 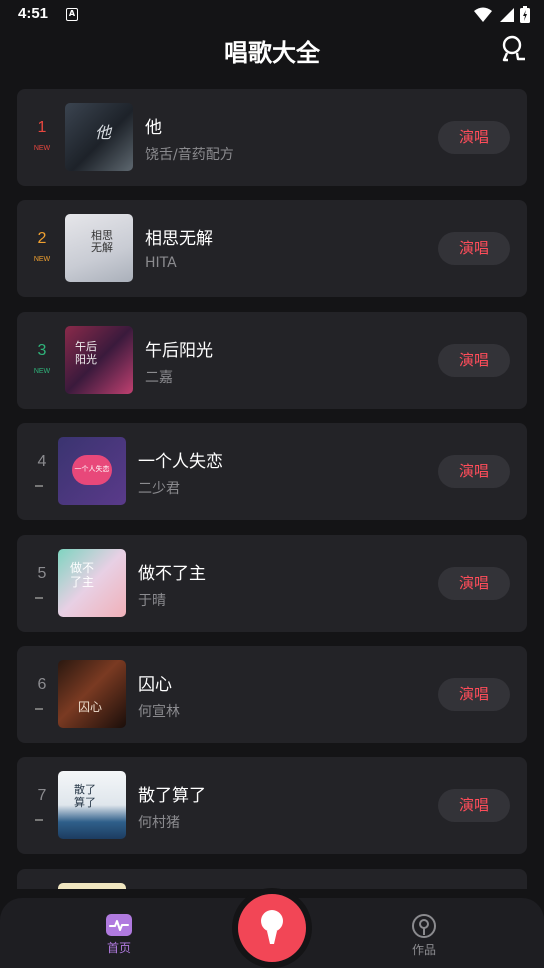 I want to click on rank-number: 7, so click(x=42, y=795).